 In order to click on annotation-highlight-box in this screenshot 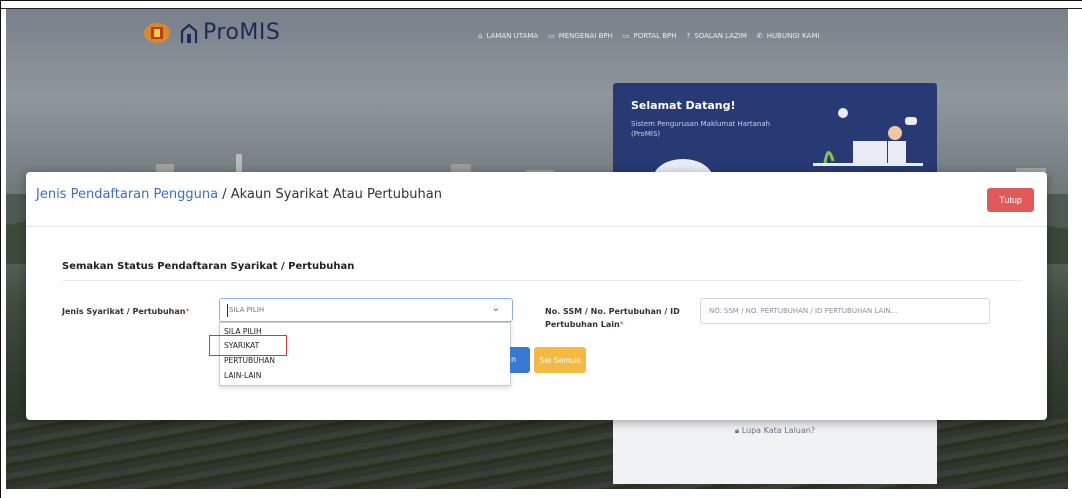, I will do `click(248, 345)`.